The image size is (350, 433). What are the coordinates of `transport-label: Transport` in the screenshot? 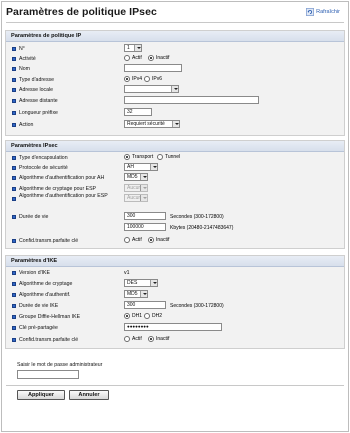 It's located at (143, 157).